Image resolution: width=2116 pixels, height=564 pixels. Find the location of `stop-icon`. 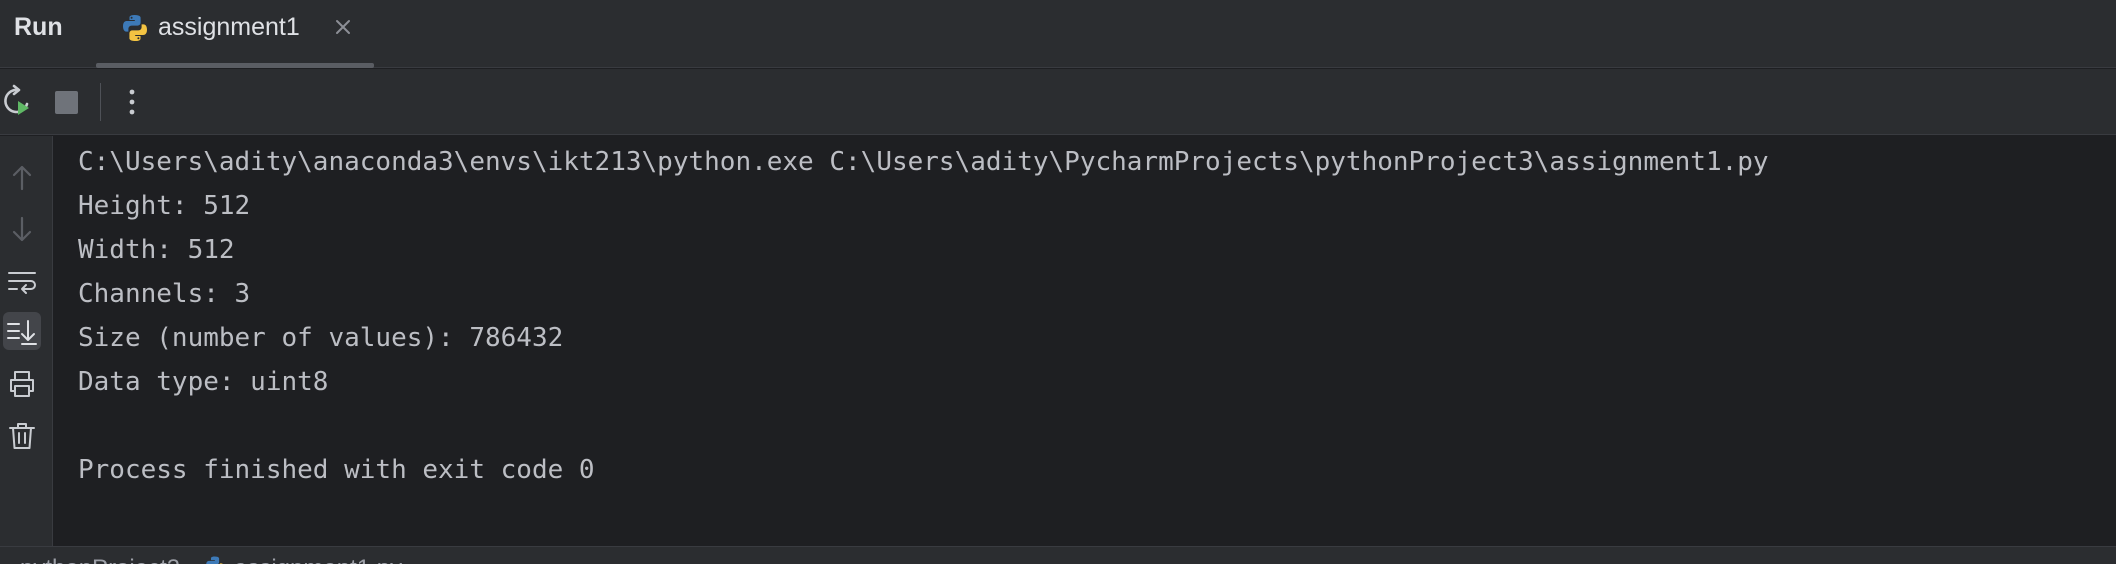

stop-icon is located at coordinates (67, 102).